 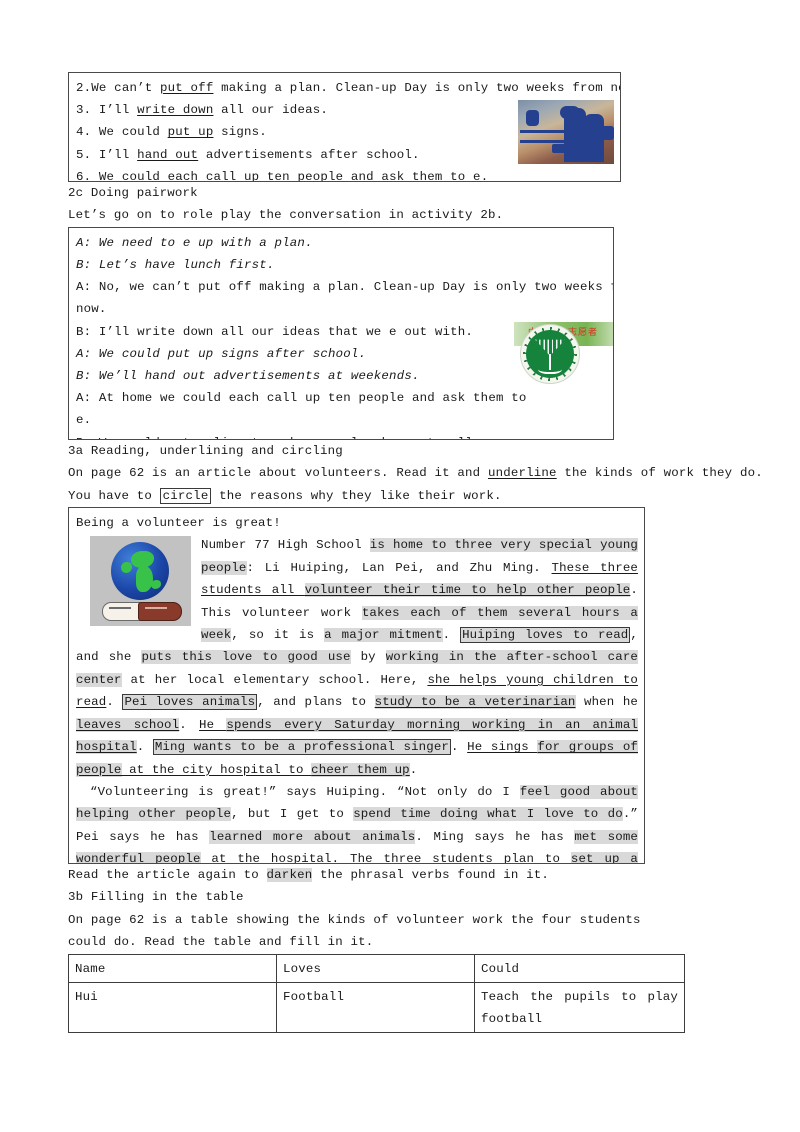 I want to click on sentence-text: signs., so click(x=240, y=132).